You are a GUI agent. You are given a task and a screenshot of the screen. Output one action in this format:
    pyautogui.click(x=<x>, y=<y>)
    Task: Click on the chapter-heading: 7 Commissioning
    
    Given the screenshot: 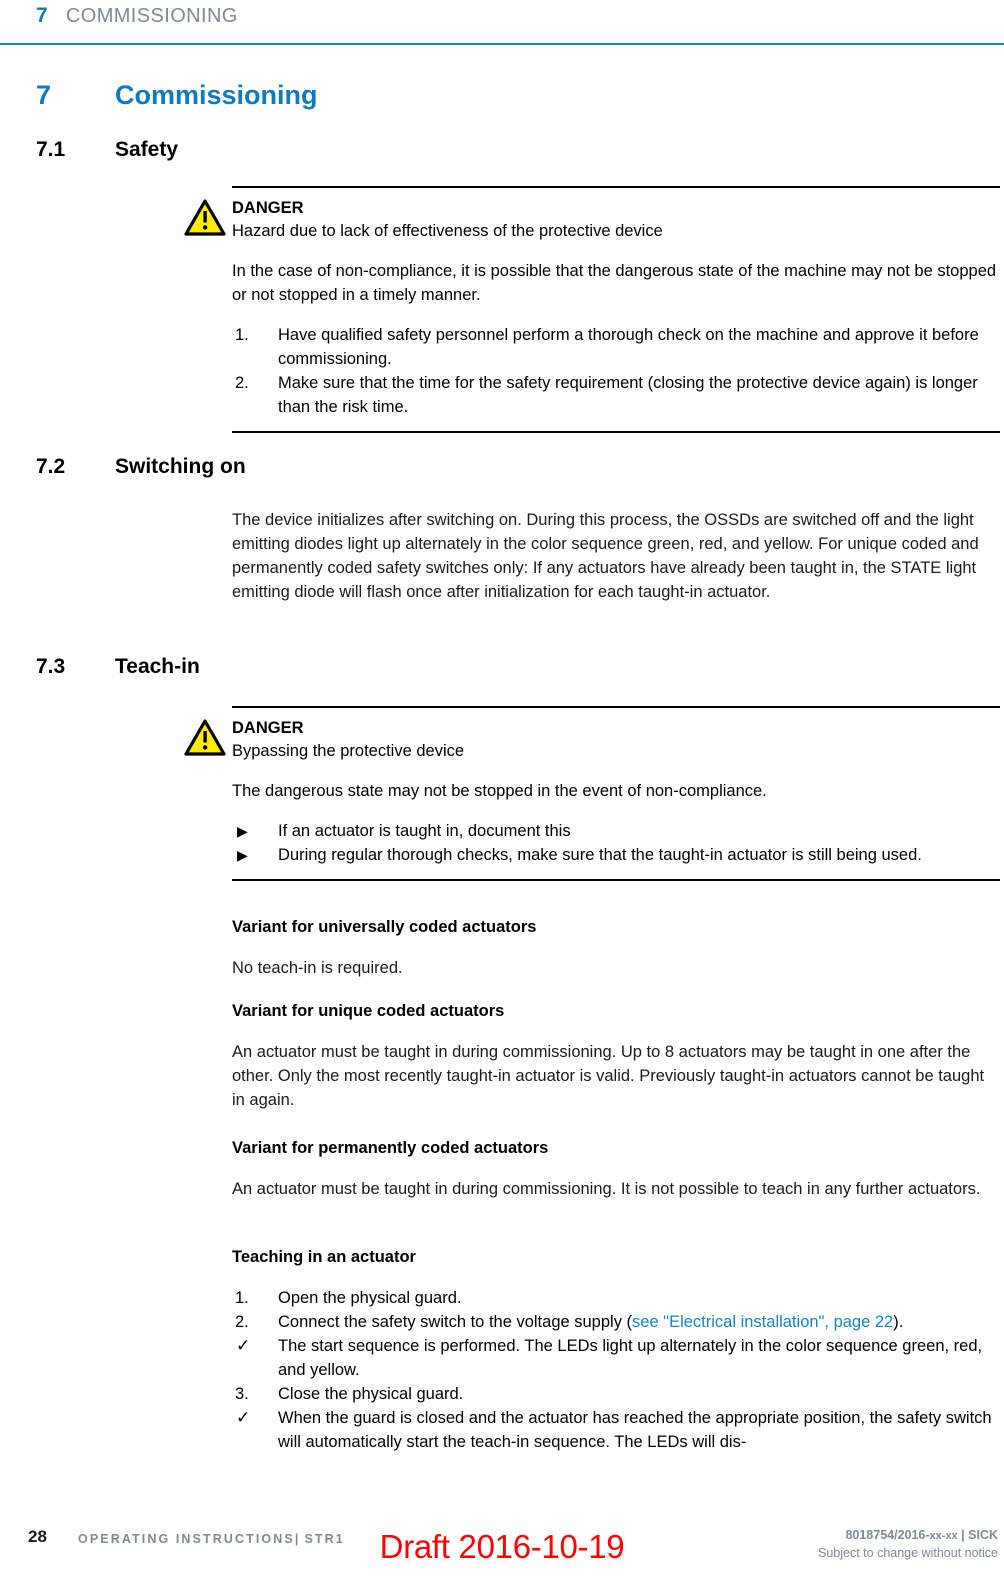 What is the action you would take?
    pyautogui.click(x=502, y=95)
    